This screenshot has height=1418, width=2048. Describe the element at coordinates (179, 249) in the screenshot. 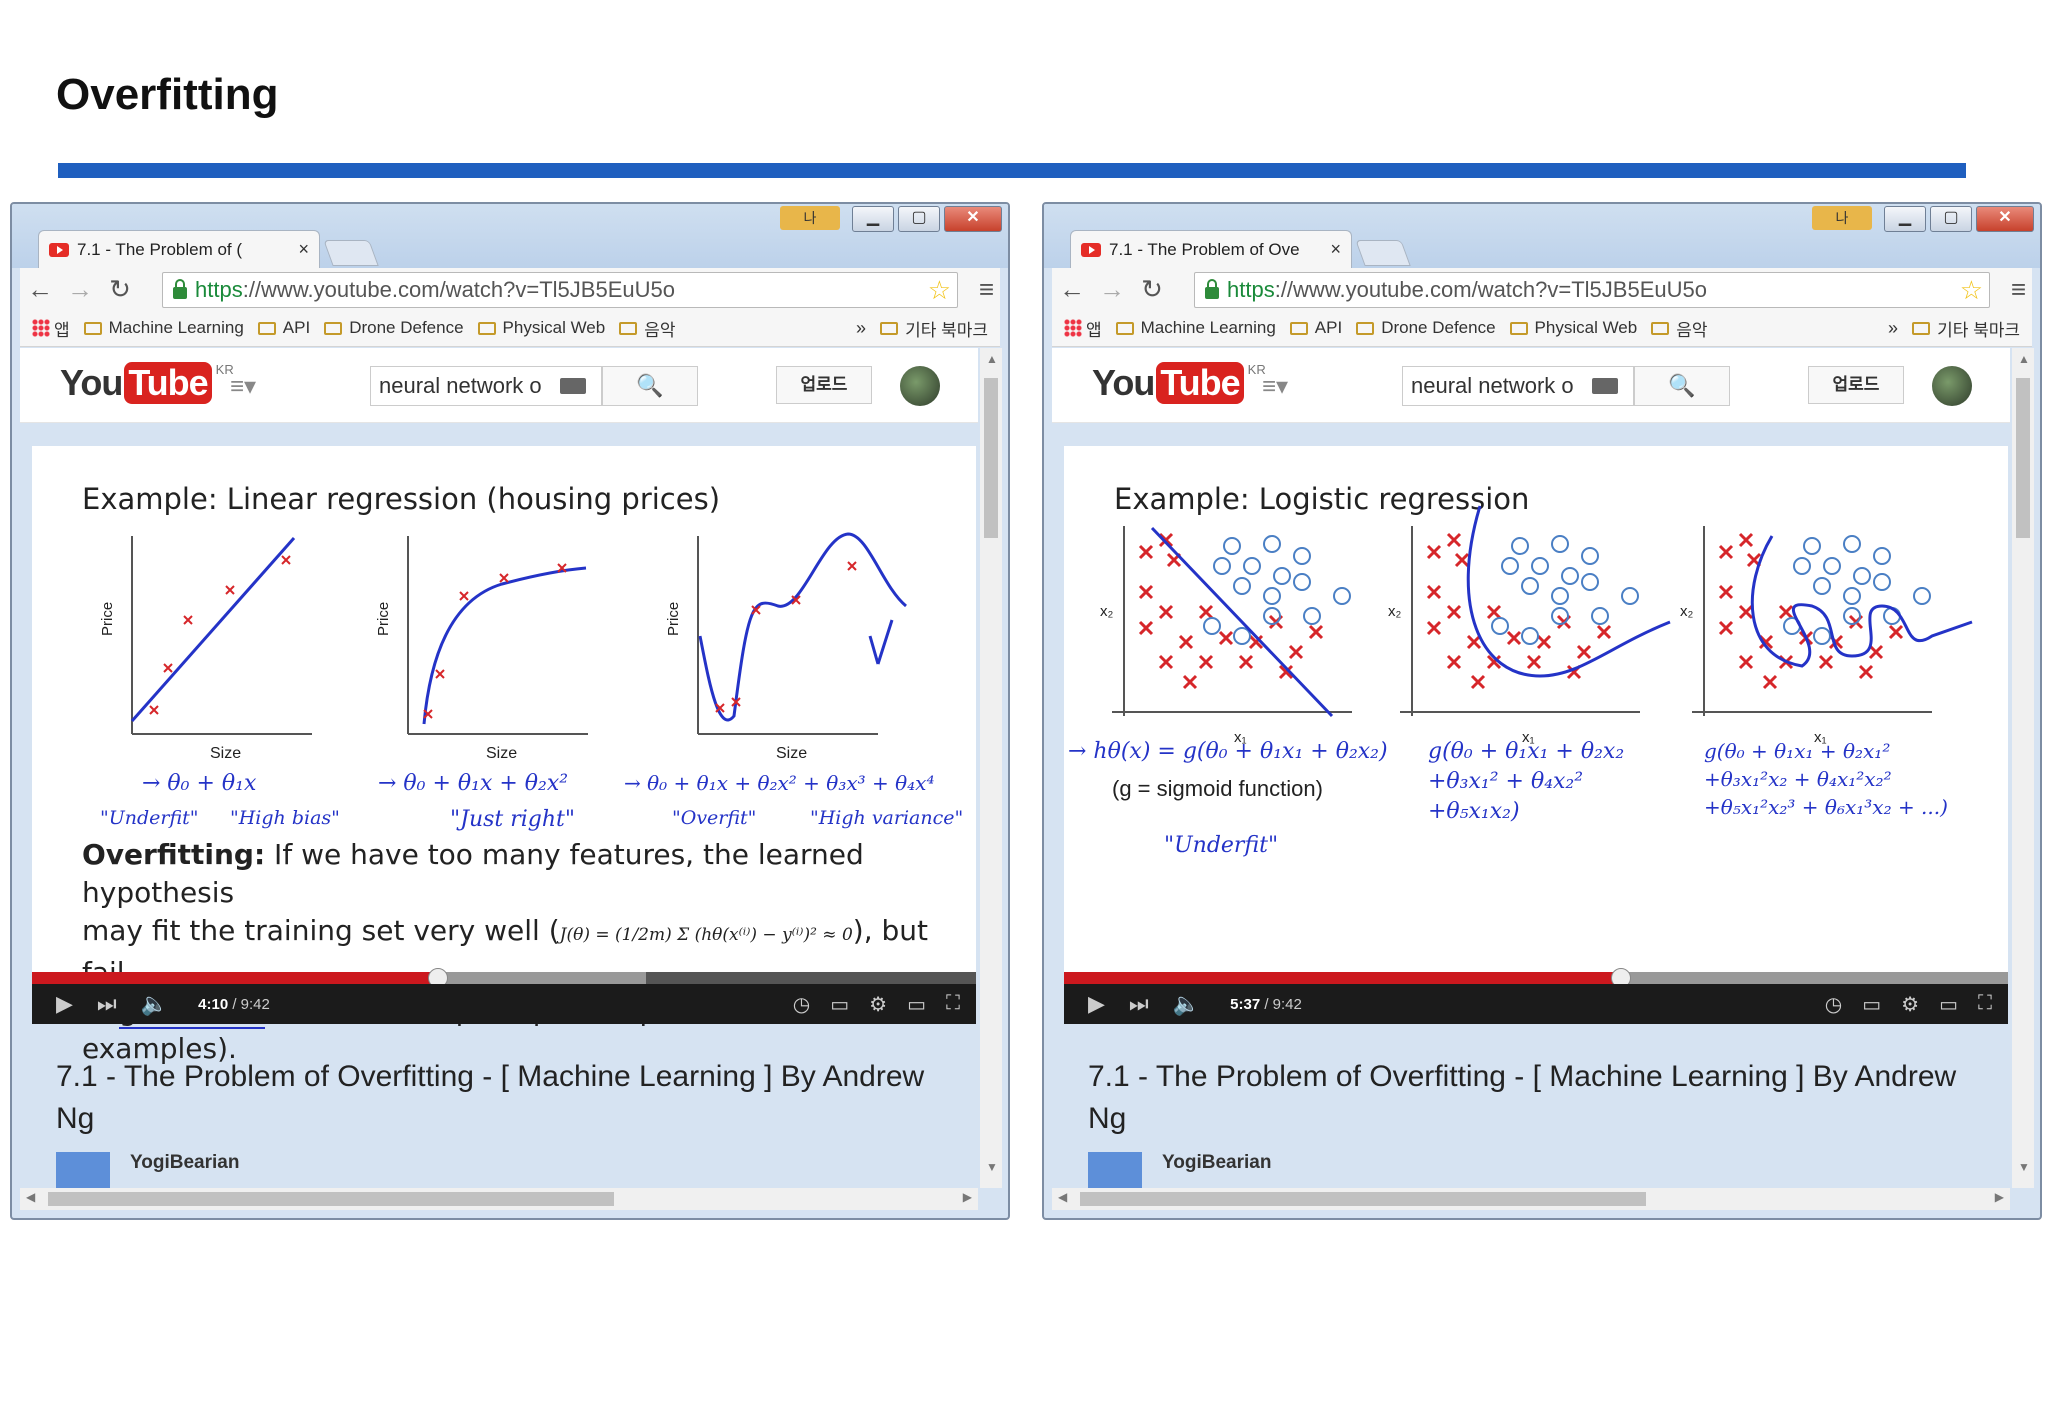

I see `browser-tab: 7.1 - The Problem of ( ×` at that location.